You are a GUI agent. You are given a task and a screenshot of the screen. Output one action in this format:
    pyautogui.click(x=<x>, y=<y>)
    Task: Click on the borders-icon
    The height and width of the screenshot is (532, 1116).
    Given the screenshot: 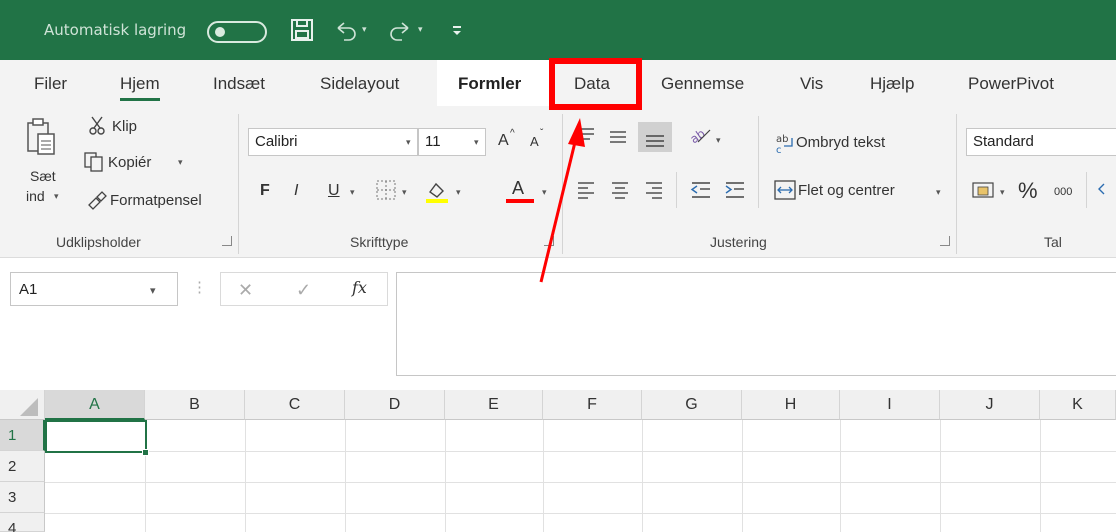 What is the action you would take?
    pyautogui.click(x=386, y=192)
    